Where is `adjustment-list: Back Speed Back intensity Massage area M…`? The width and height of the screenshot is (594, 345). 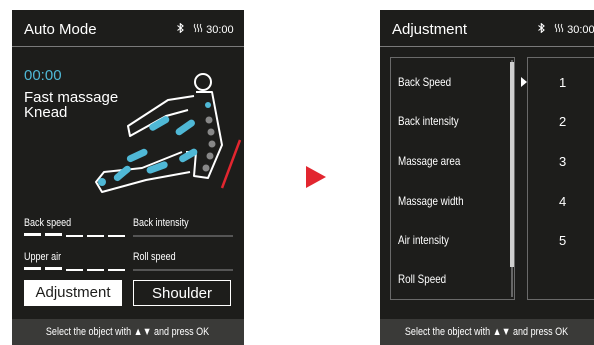
adjustment-list: Back Speed Back intensity Massage area M… is located at coordinates (452, 178).